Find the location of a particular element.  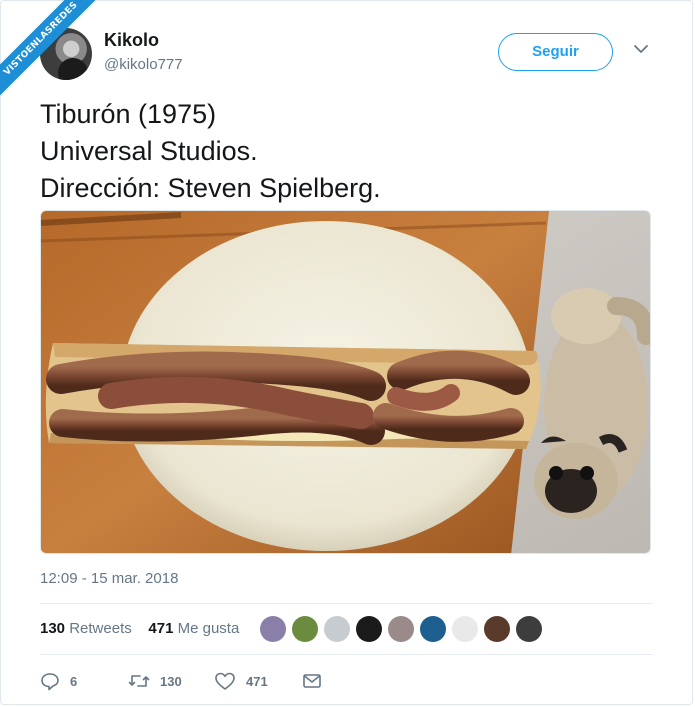

likes-count: 471 is located at coordinates (161, 628).